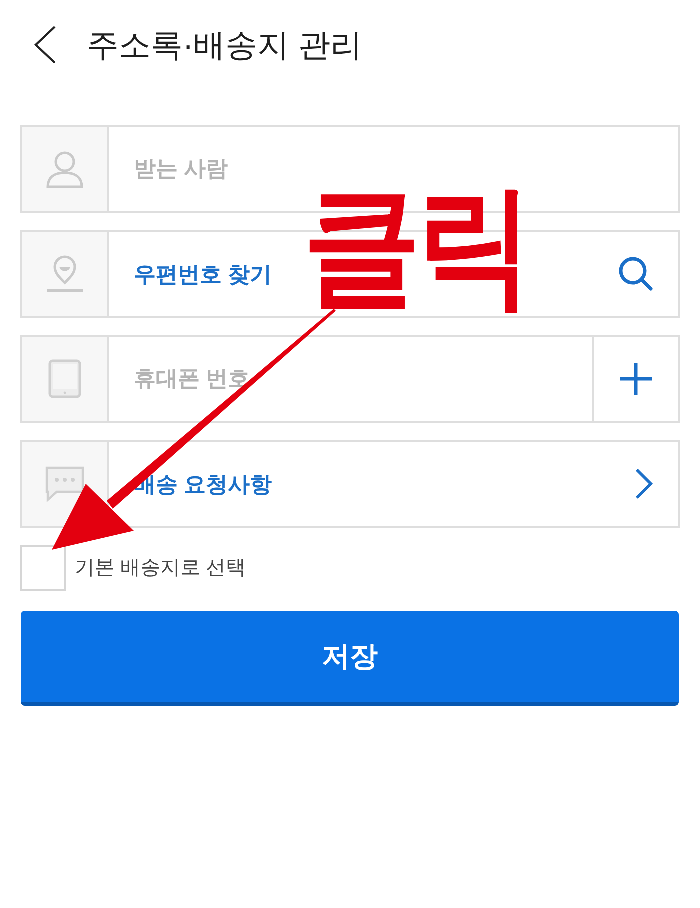 This screenshot has width=700, height=908. I want to click on phone-input: 휴대폰 번호, so click(351, 379).